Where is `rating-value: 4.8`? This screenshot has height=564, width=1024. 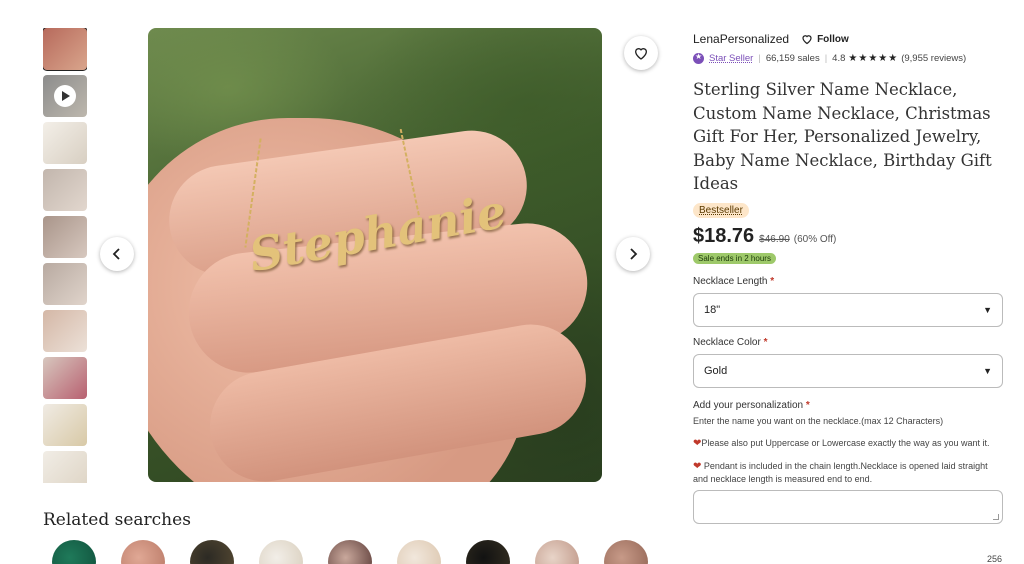
rating-value: 4.8 is located at coordinates (839, 58).